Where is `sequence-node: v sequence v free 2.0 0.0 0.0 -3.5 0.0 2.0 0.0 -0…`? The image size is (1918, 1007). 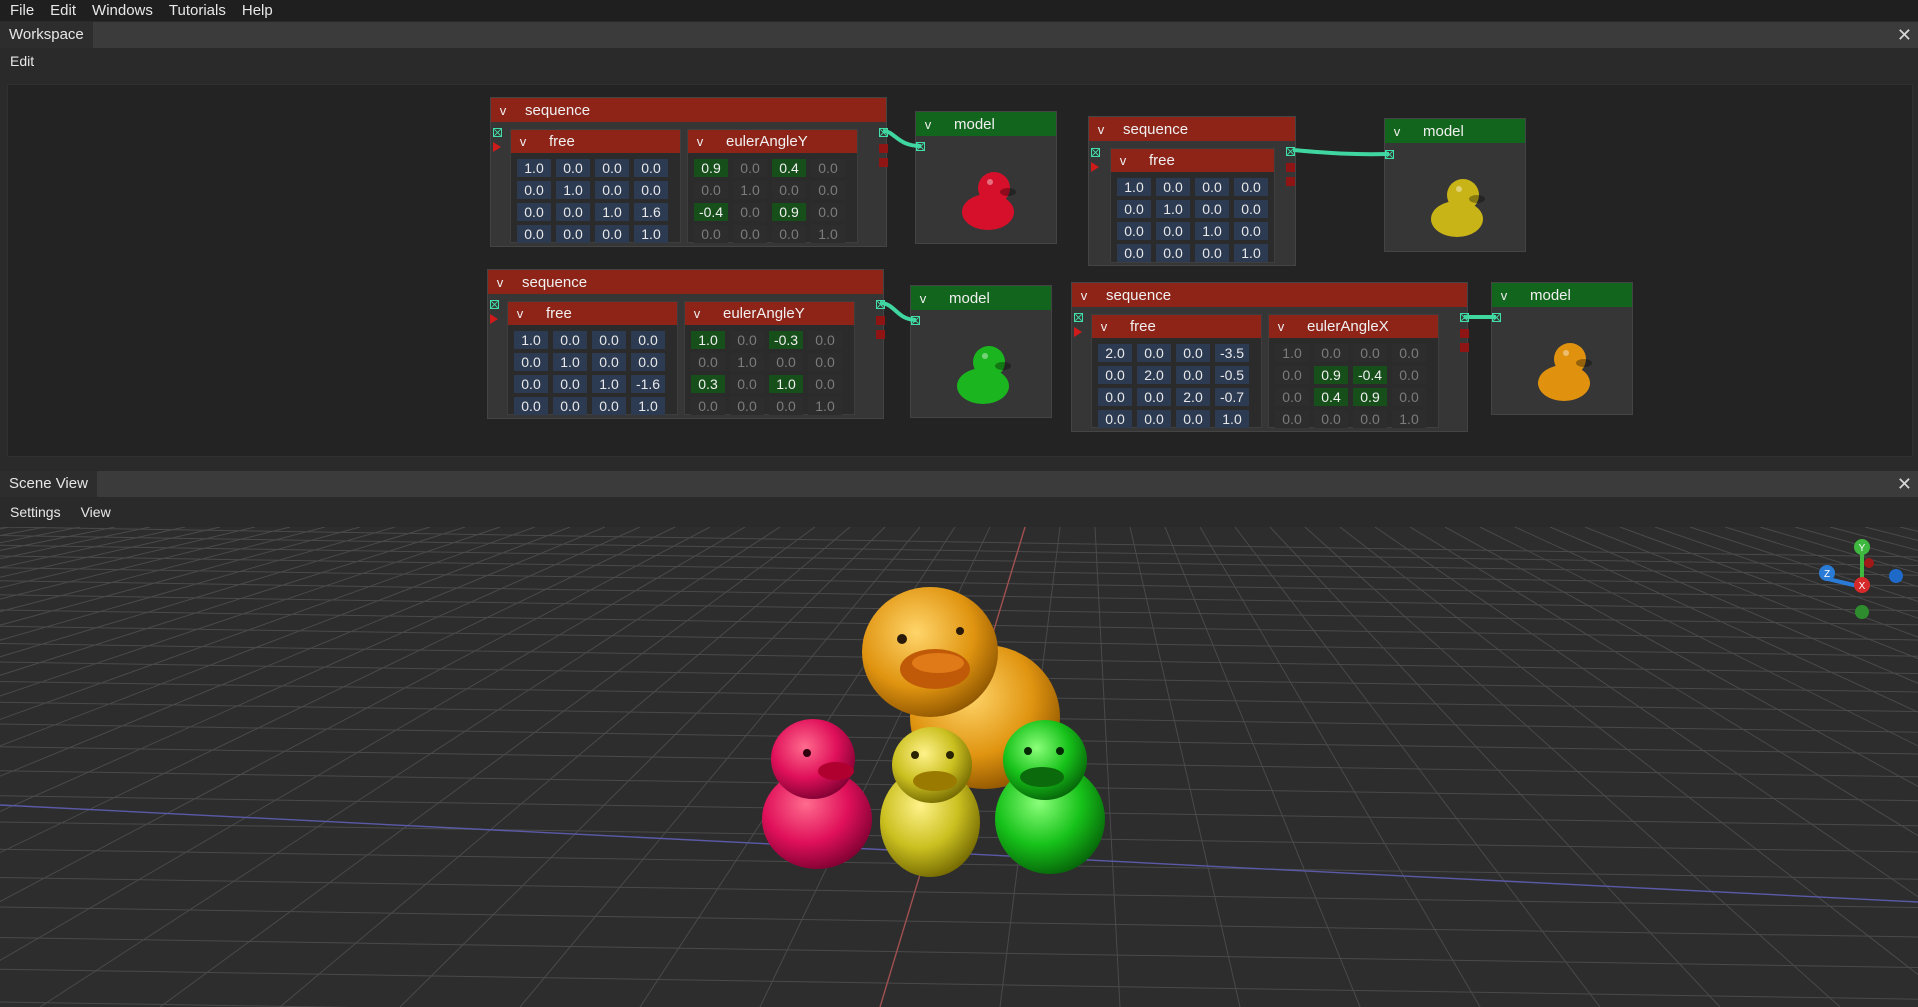 sequence-node: v sequence v free 2.0 0.0 0.0 -3.5 0.0 2.0 0.0 -0… is located at coordinates (1270, 357).